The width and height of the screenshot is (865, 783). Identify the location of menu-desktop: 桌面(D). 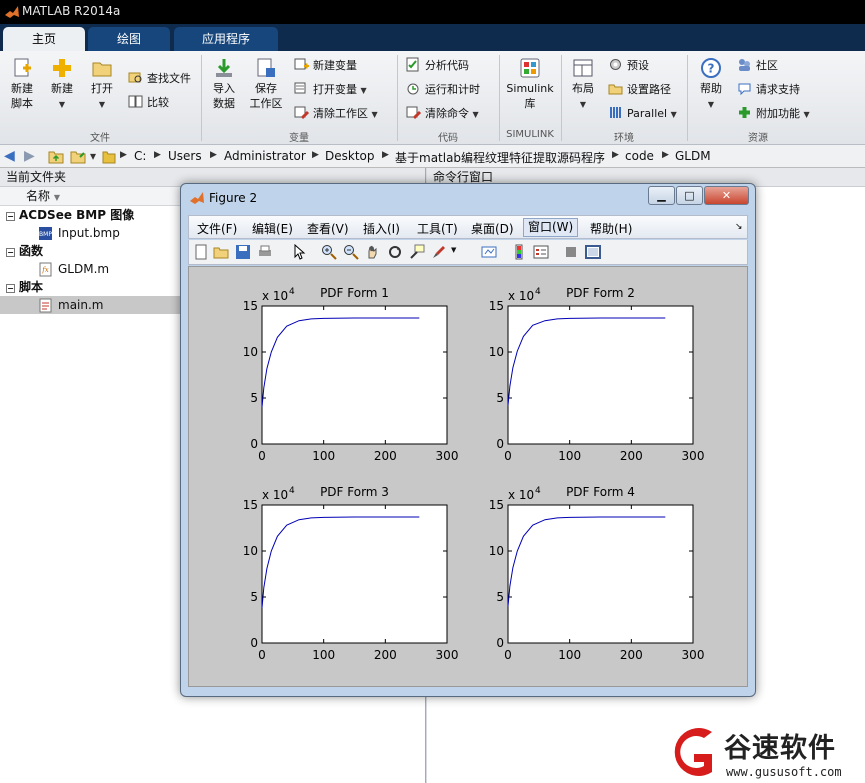
(492, 228).